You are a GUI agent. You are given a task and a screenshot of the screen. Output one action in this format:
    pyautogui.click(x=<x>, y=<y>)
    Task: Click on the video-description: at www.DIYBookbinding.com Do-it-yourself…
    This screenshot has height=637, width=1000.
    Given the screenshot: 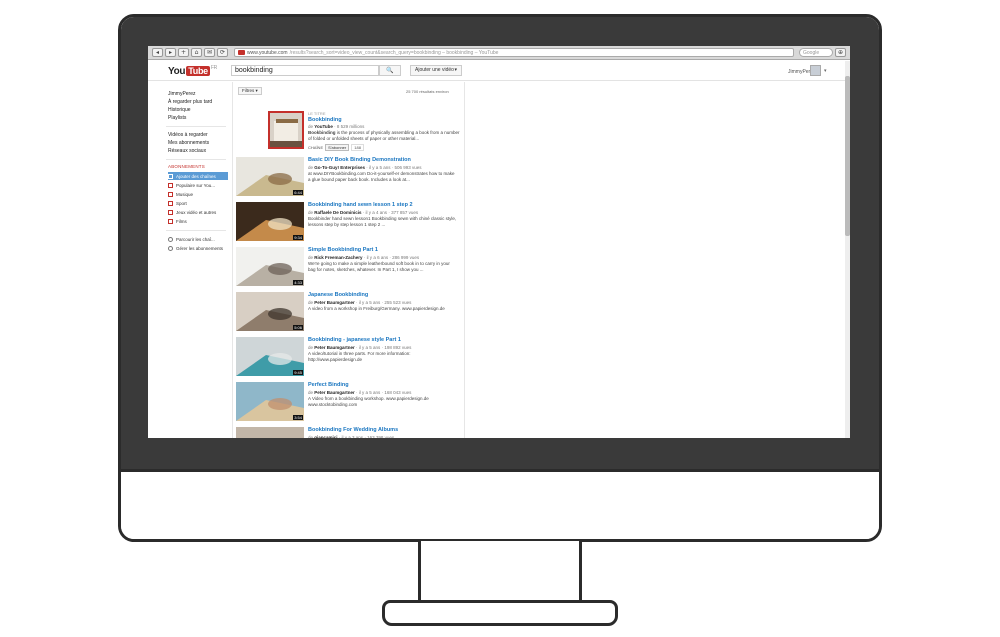 What is the action you would take?
    pyautogui.click(x=381, y=176)
    